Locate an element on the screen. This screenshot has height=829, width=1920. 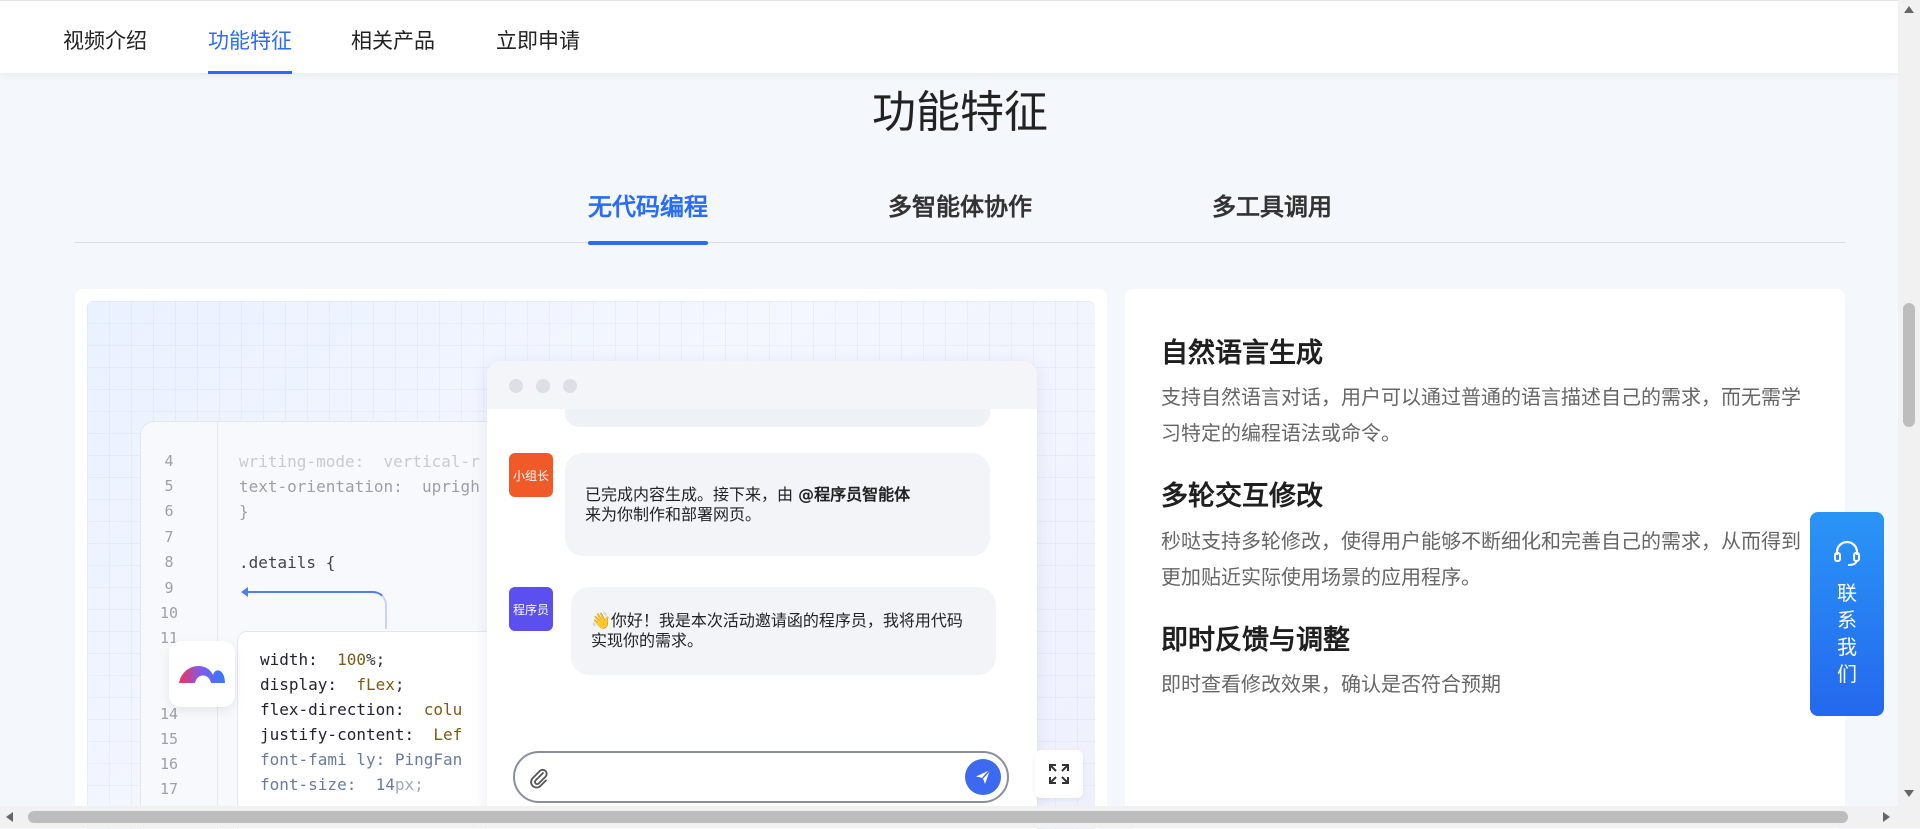
avatar-team-lead: 小组长 is located at coordinates (531, 475).